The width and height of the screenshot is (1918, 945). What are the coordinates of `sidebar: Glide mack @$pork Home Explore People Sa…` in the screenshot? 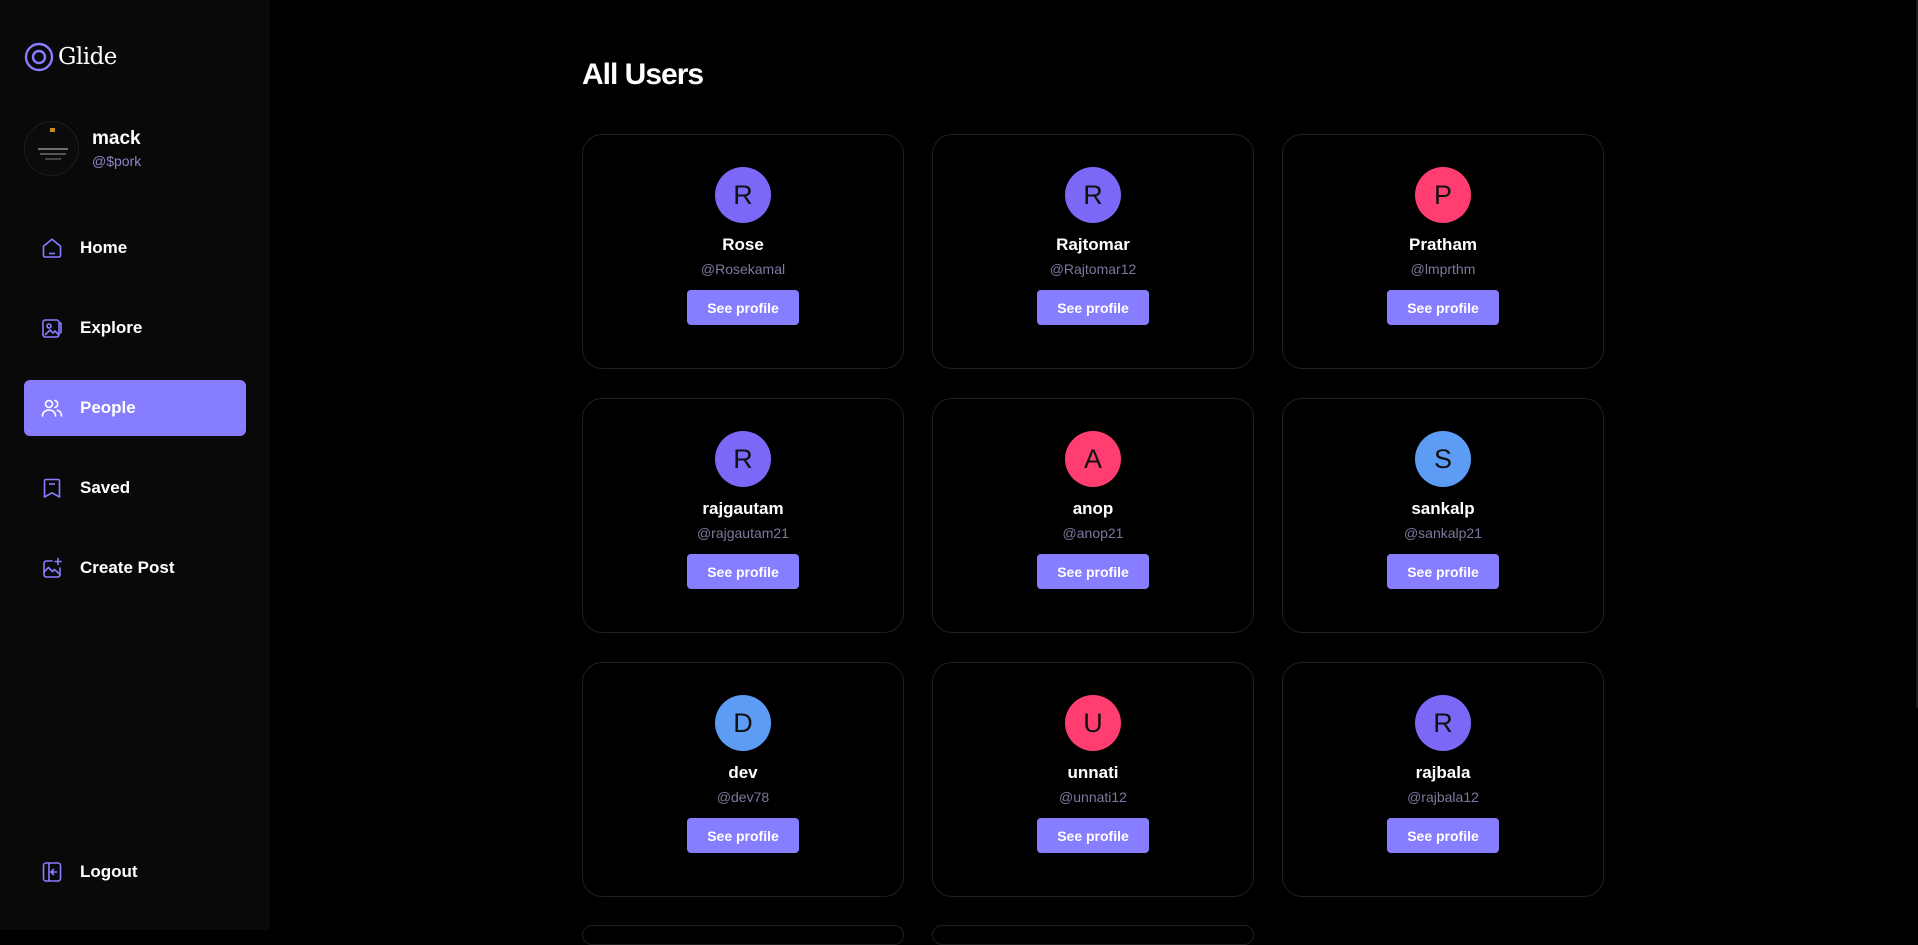 It's located at (135, 465).